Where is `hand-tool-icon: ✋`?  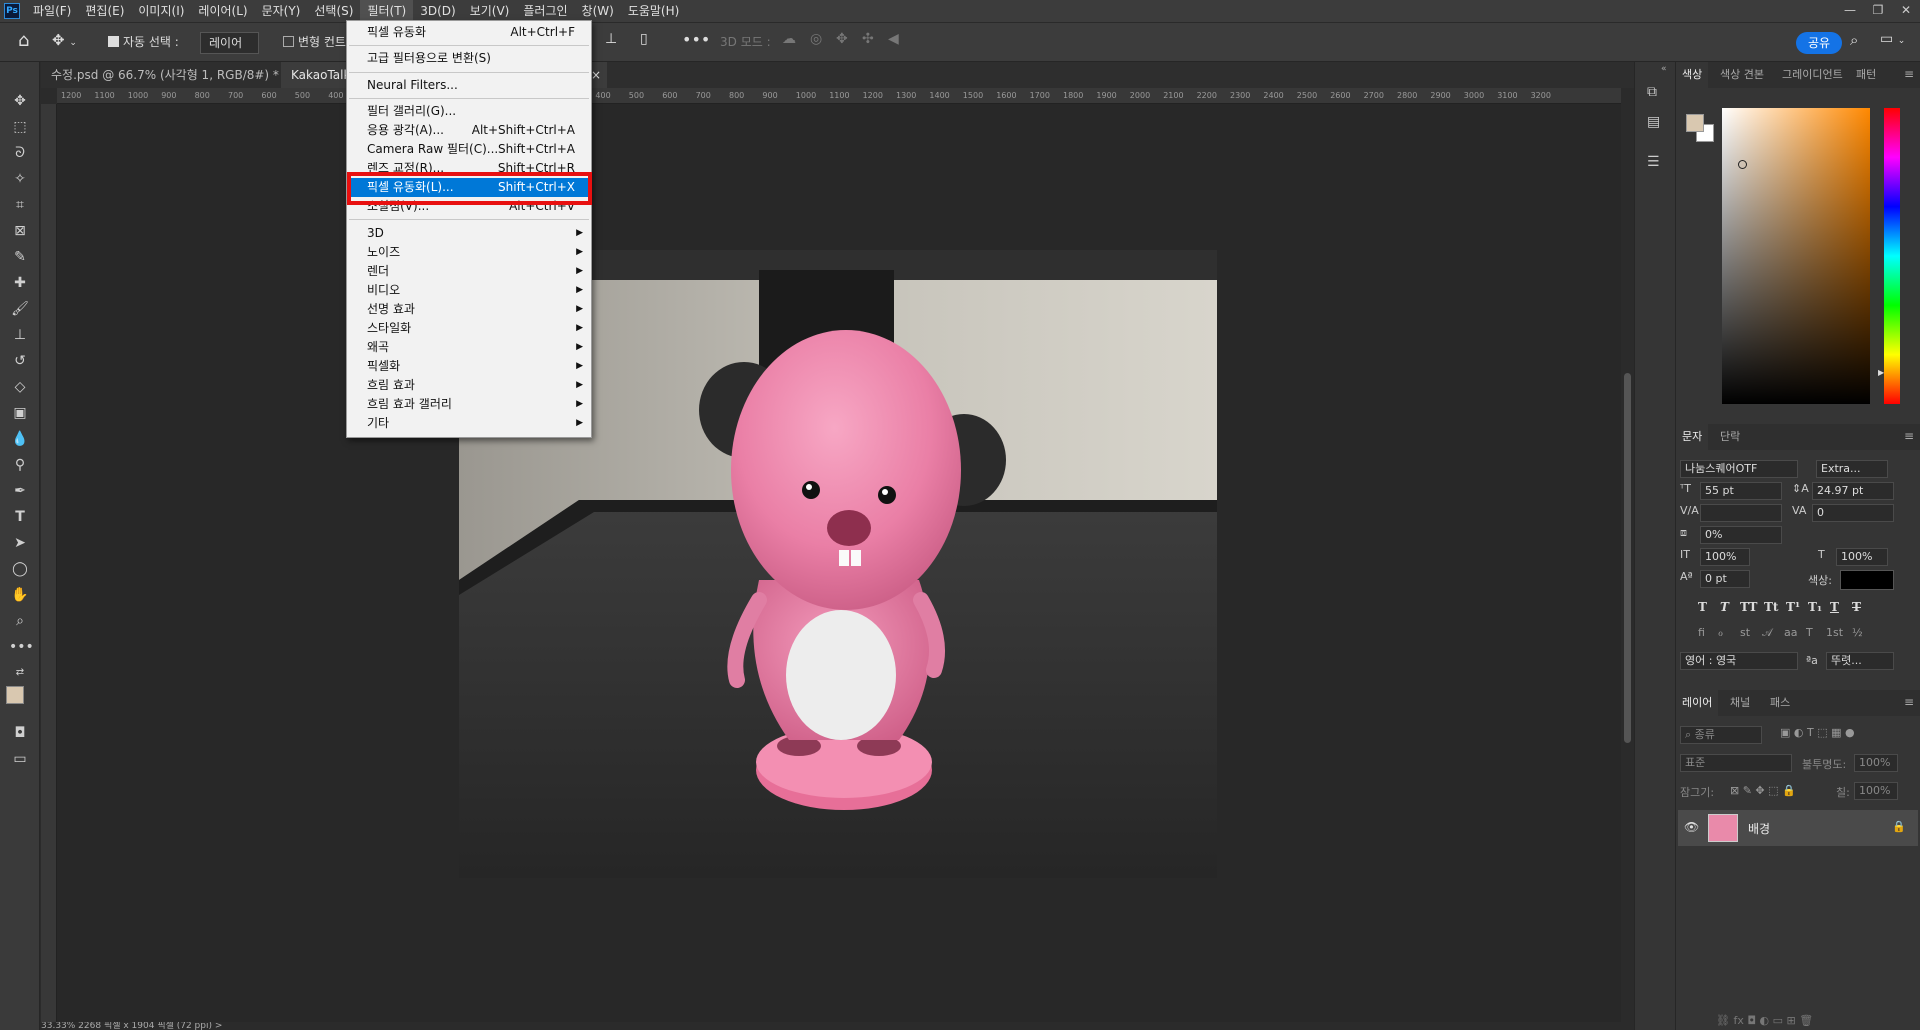 hand-tool-icon: ✋ is located at coordinates (20, 595).